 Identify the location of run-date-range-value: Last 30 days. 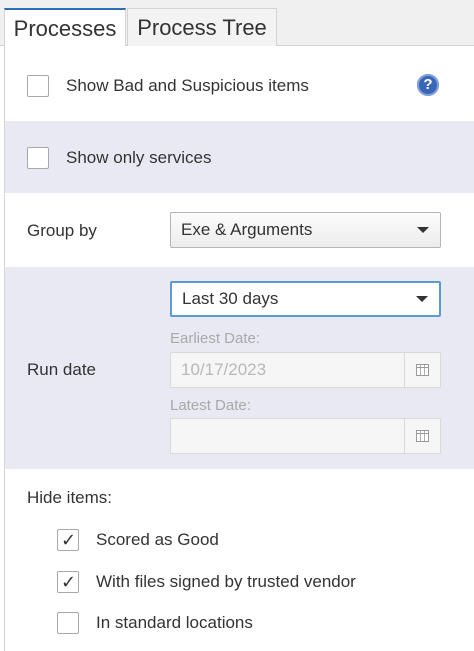
(230, 298).